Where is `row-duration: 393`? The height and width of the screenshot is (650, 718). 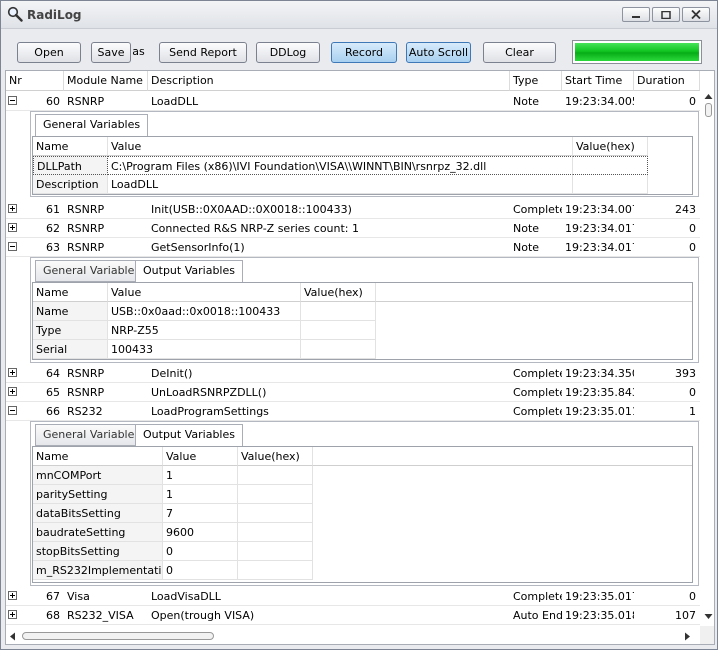
row-duration: 393 is located at coordinates (685, 373).